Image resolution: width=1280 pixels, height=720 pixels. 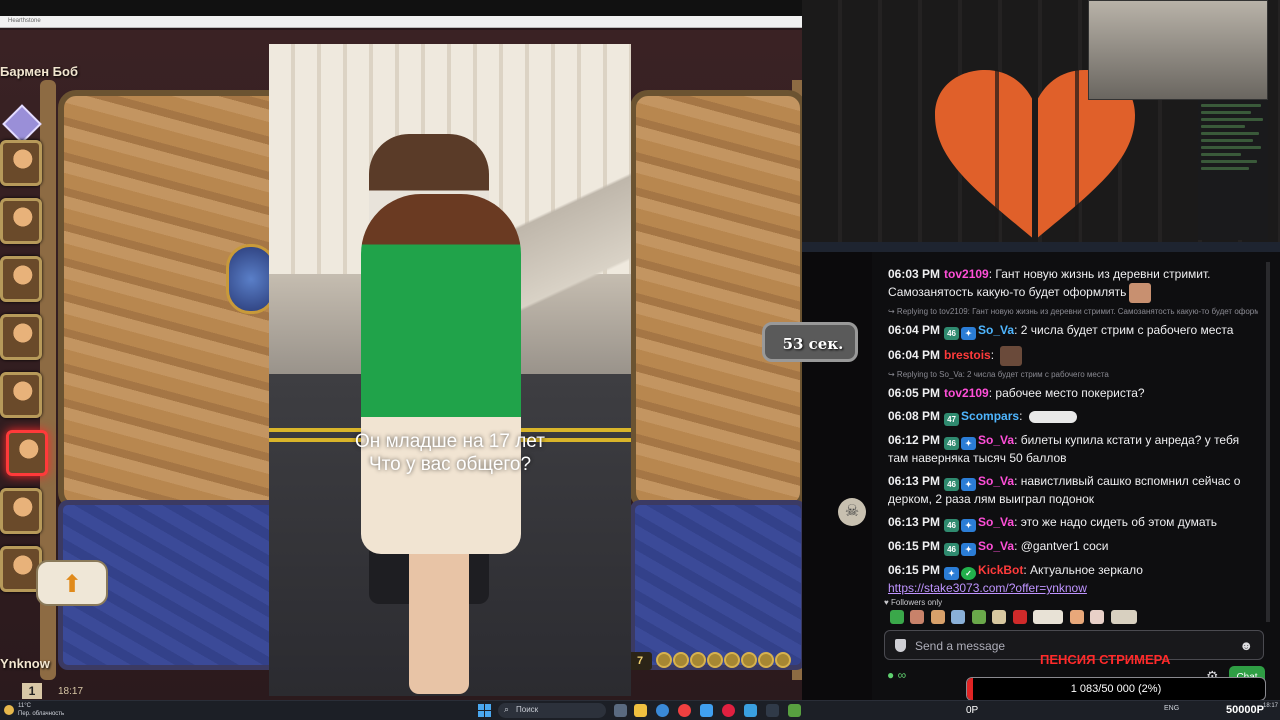 What do you see at coordinates (914, 440) in the screenshot?
I see `chat-timestamp: 06:12 PM` at bounding box center [914, 440].